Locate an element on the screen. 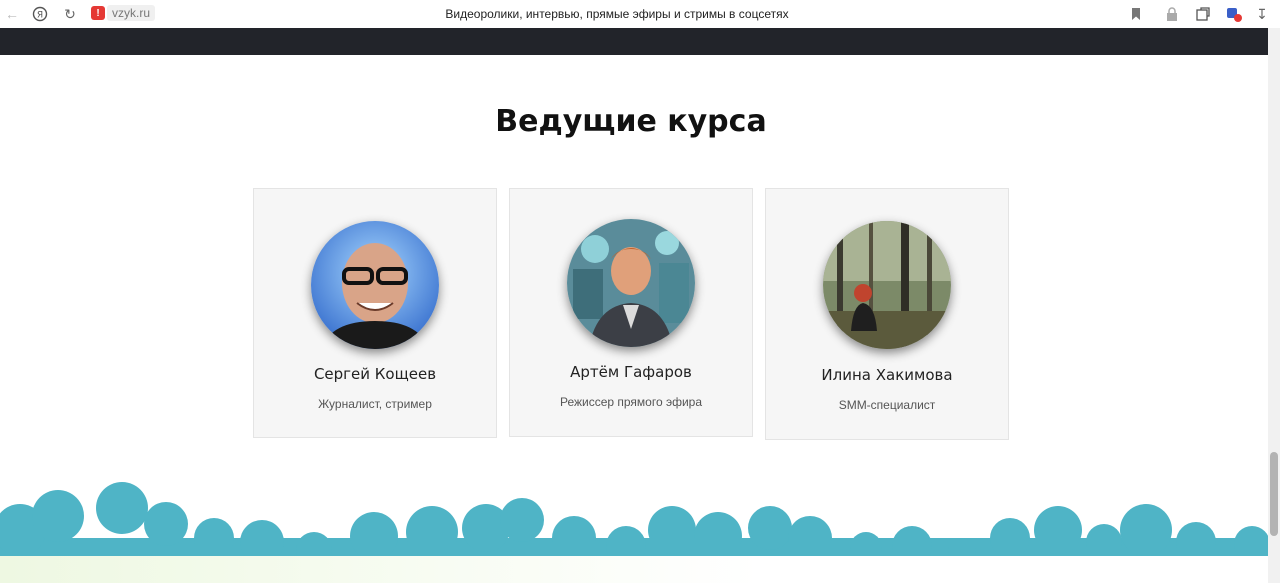  scrollbar is located at coordinates (1274, 305).